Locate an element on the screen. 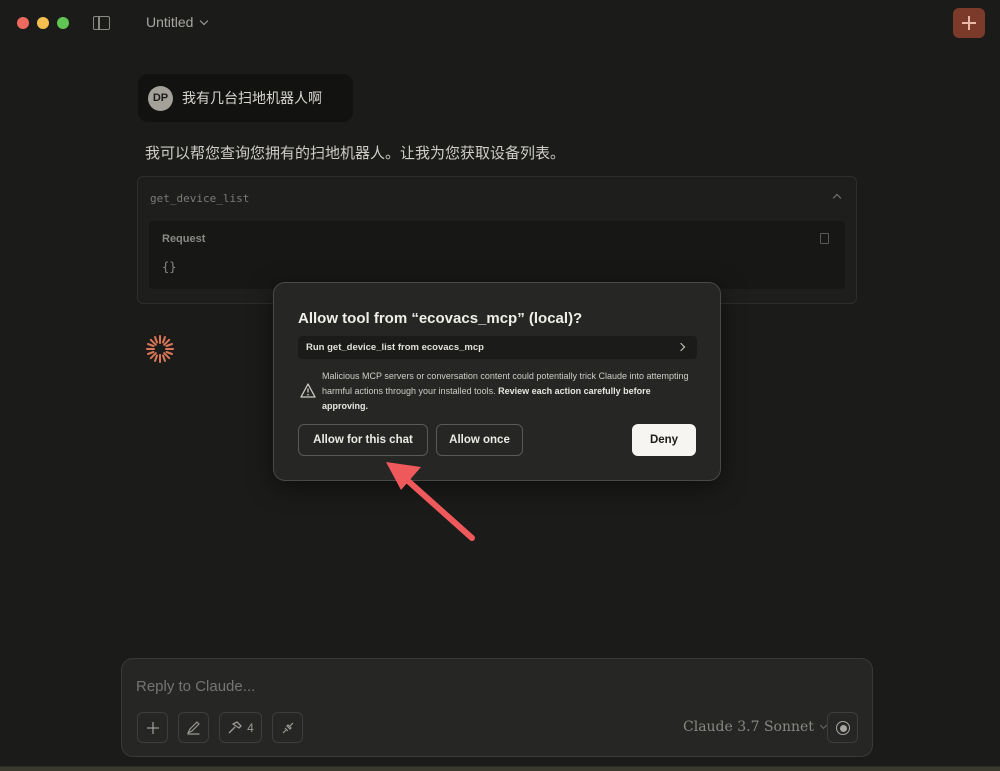  dialog-title: Allow tool from “ecovacs_mcp” (local)? is located at coordinates (440, 318).